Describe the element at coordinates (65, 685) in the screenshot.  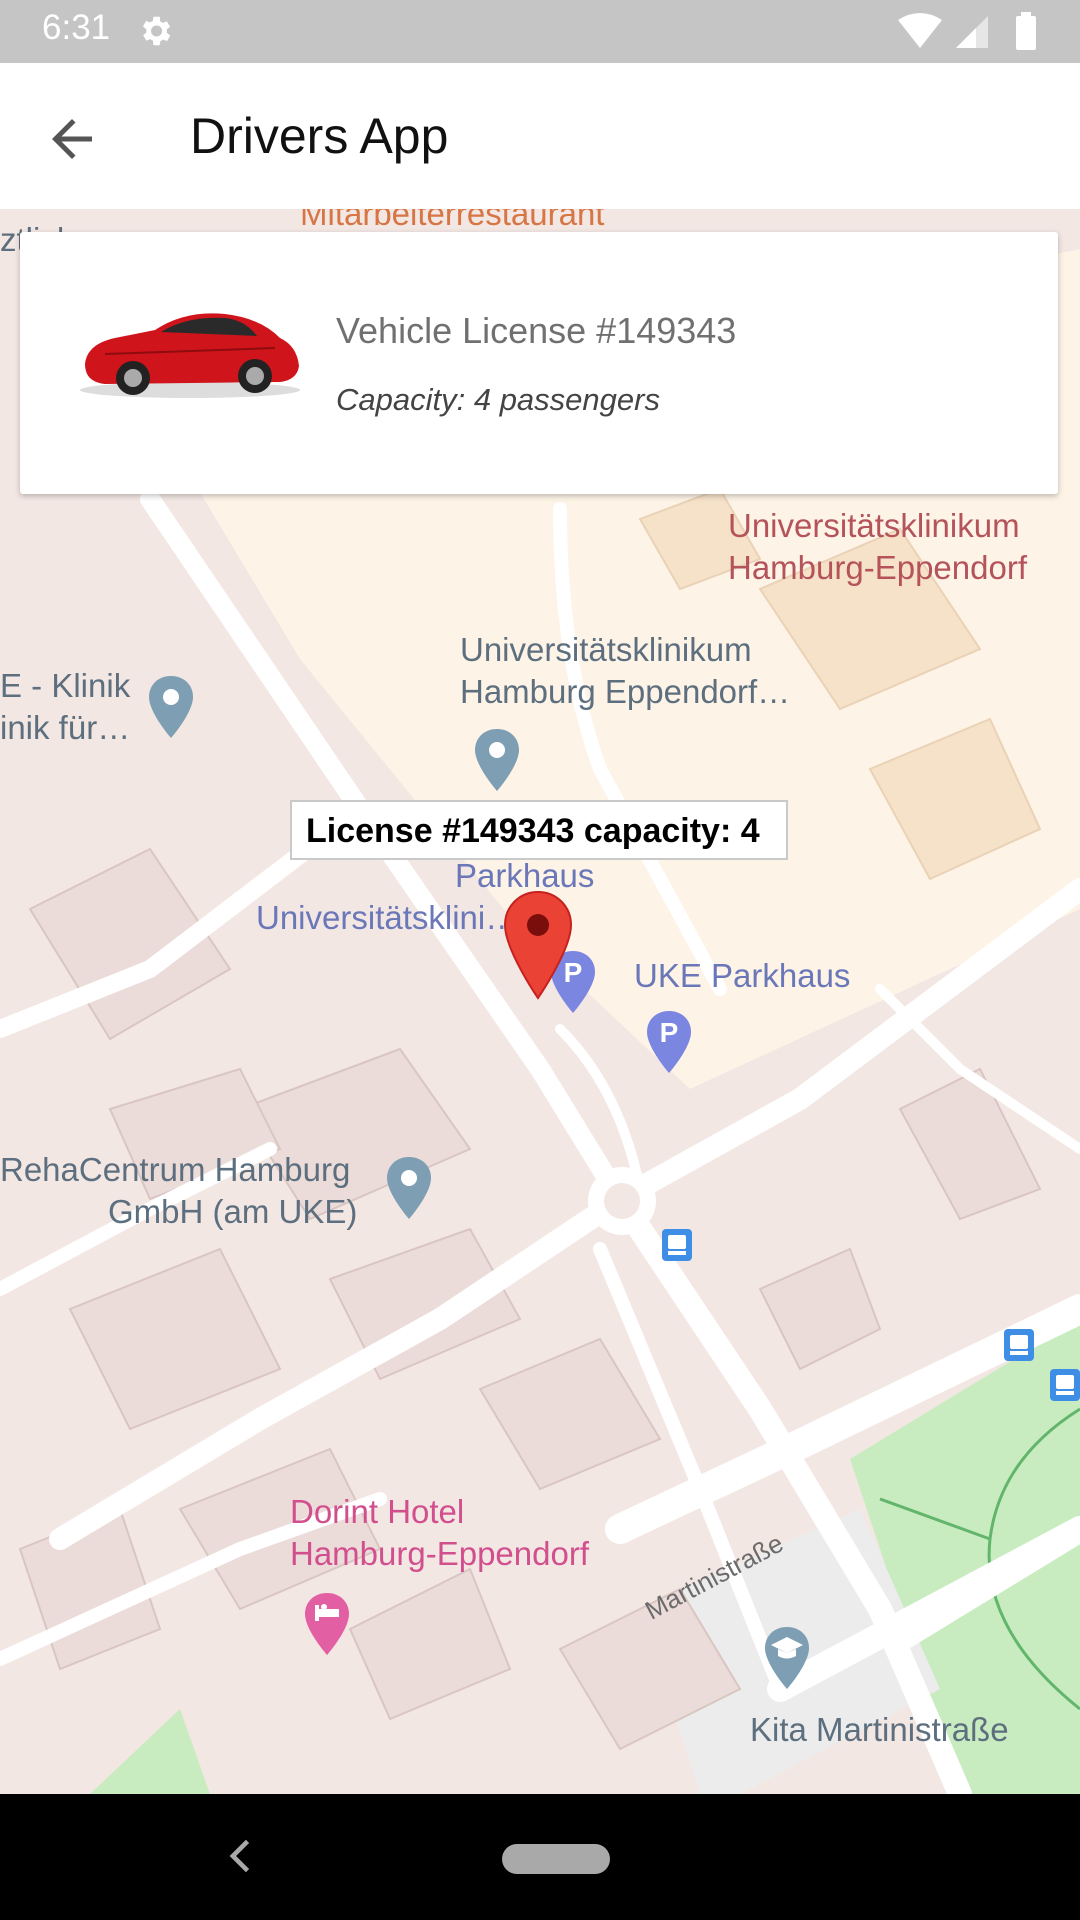
I see `map-label-klinik-1: E - Klinik` at that location.